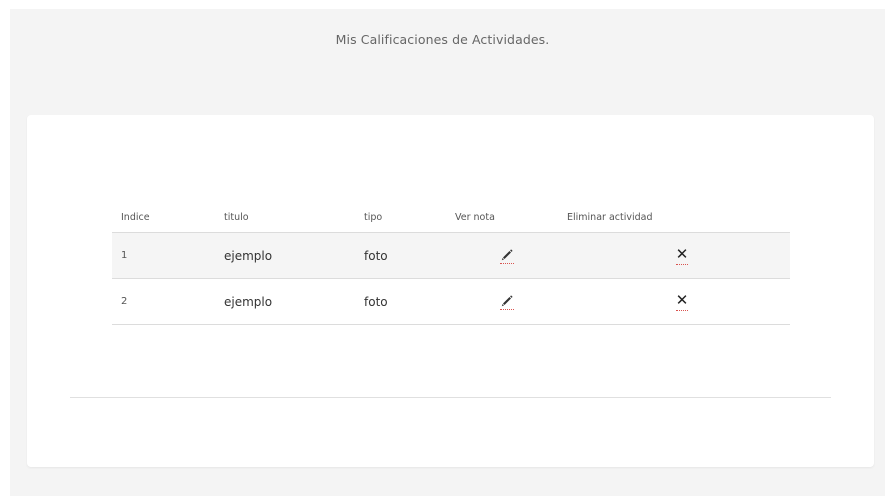  Describe the element at coordinates (442, 39) in the screenshot. I see `page-title: Mis Calificaciones de Actividades.` at that location.